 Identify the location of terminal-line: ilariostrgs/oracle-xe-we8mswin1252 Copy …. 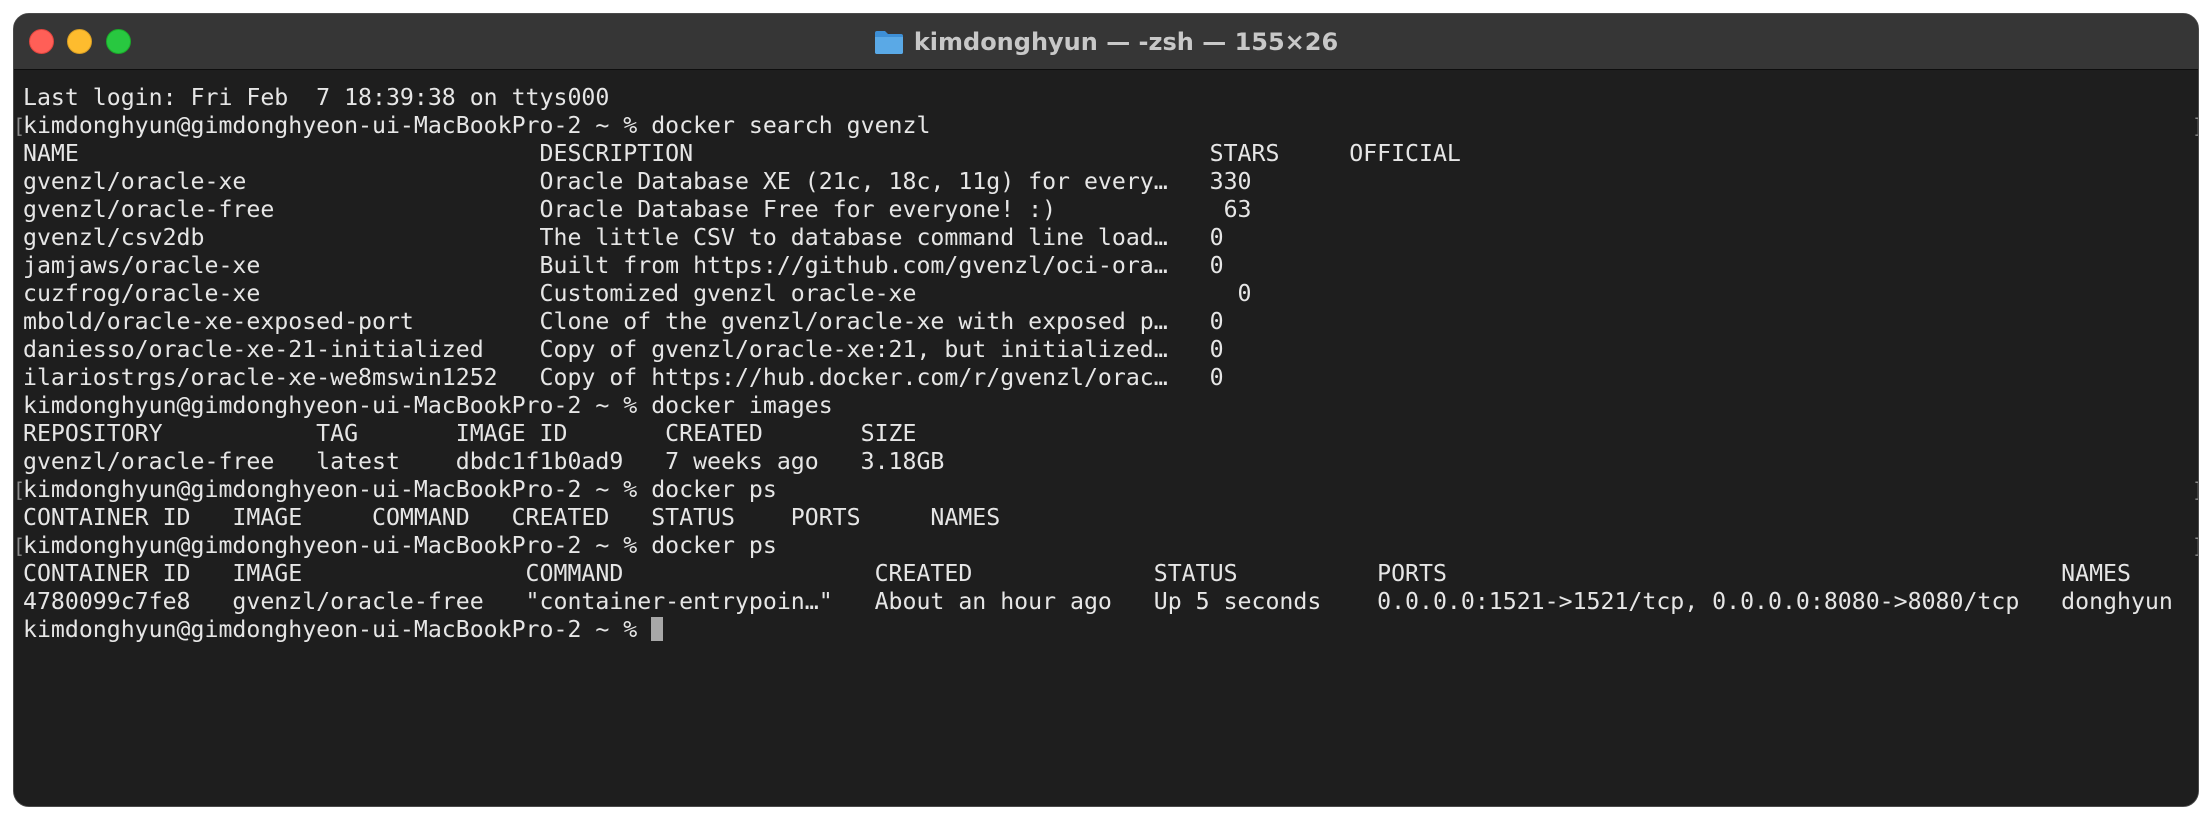
(623, 377).